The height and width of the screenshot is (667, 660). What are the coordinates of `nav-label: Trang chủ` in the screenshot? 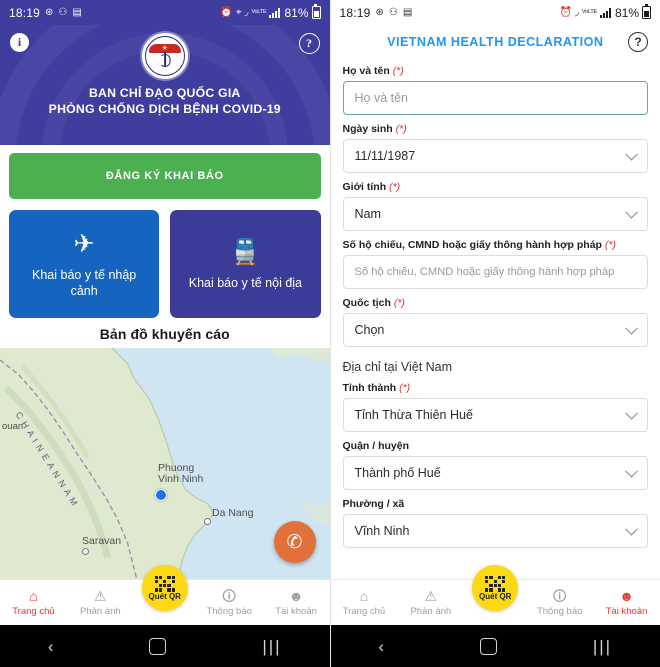 It's located at (364, 611).